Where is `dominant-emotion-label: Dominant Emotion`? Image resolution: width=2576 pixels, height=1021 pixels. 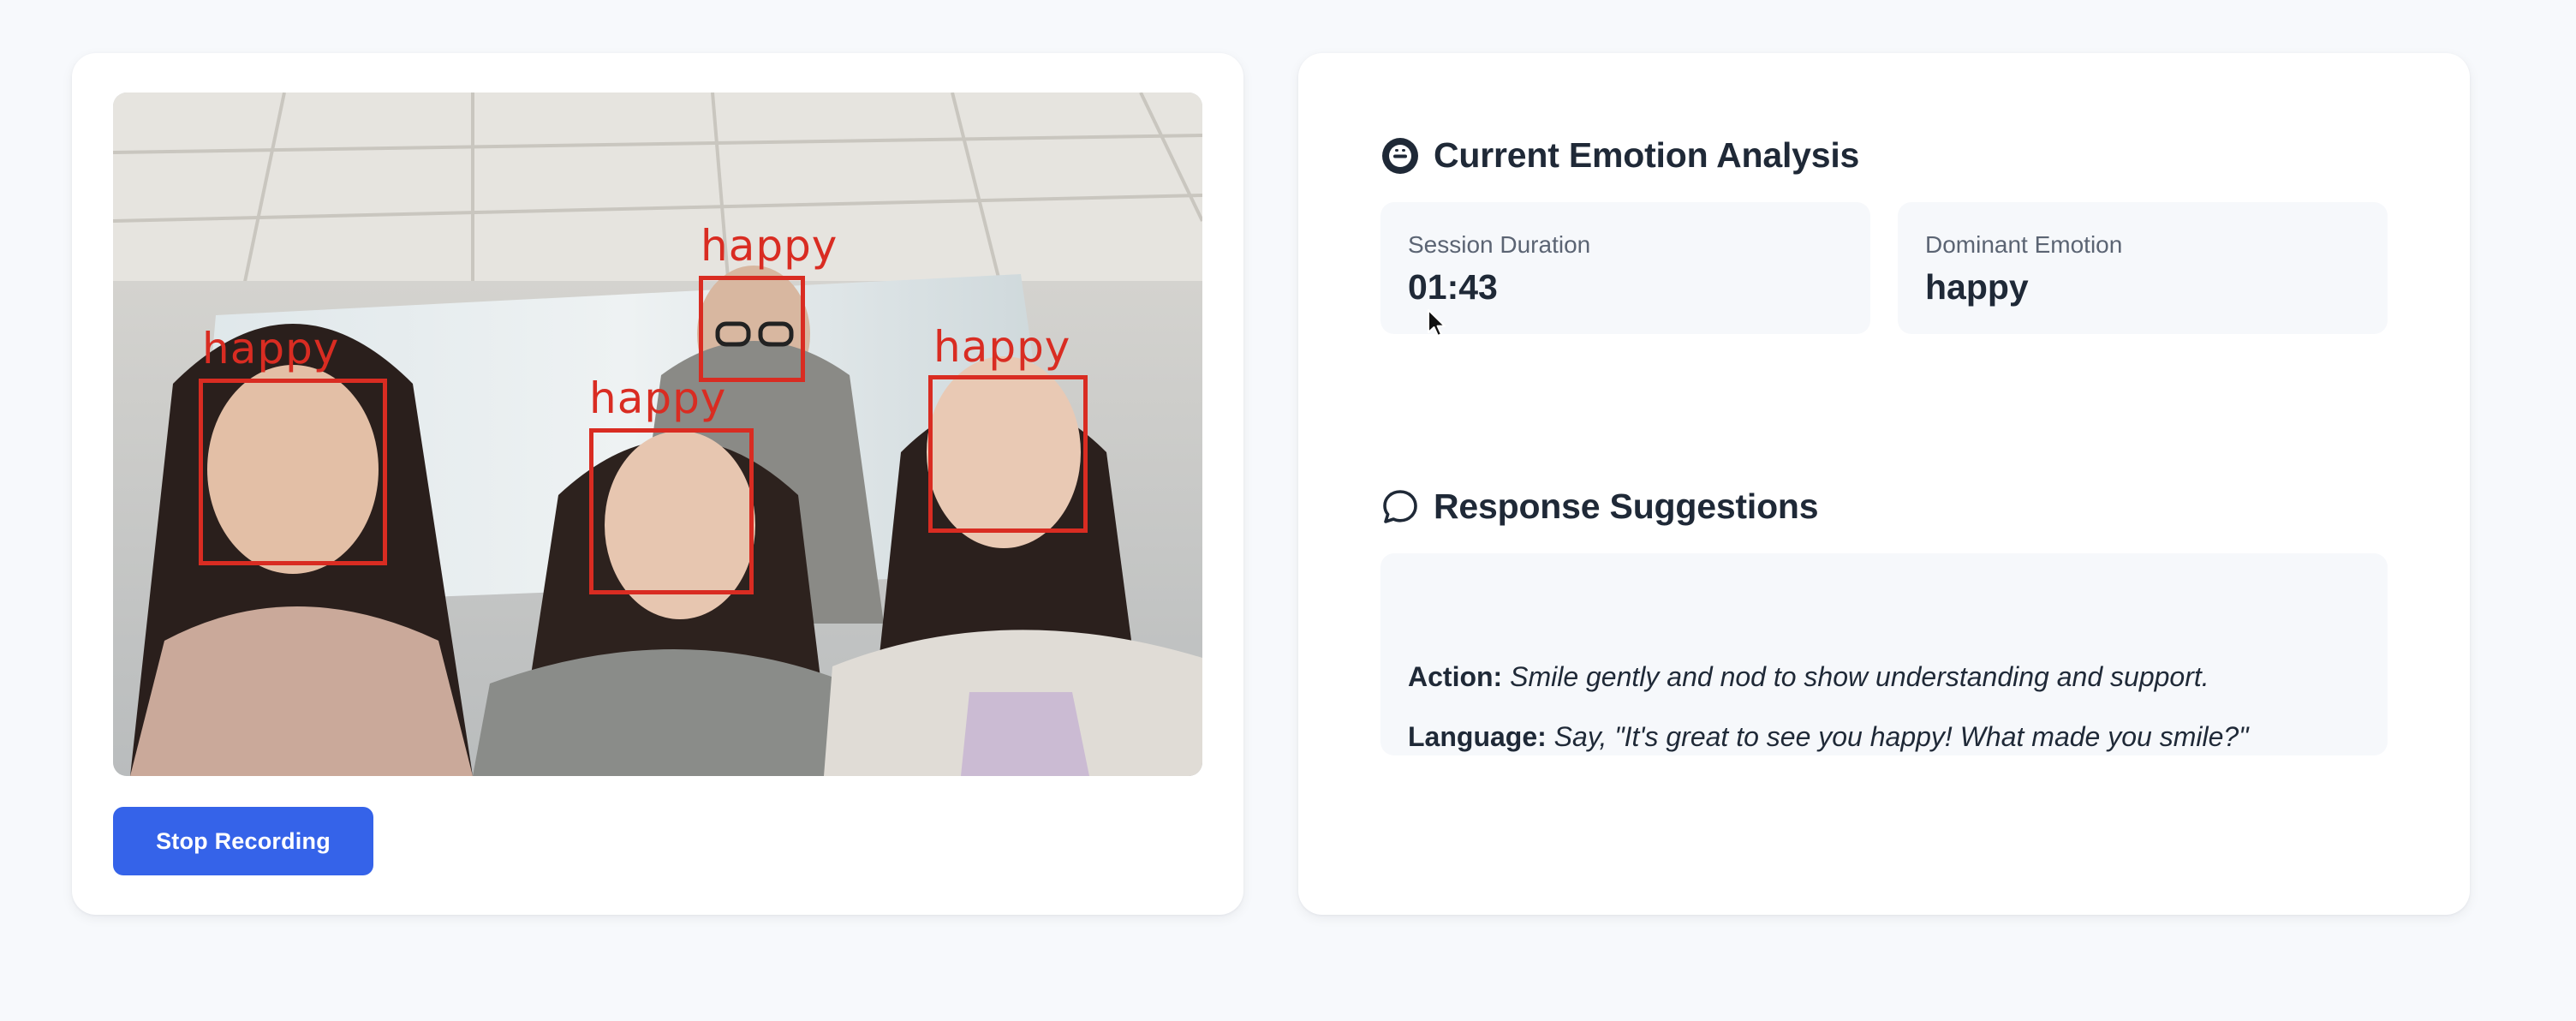 dominant-emotion-label: Dominant Emotion is located at coordinates (2024, 245).